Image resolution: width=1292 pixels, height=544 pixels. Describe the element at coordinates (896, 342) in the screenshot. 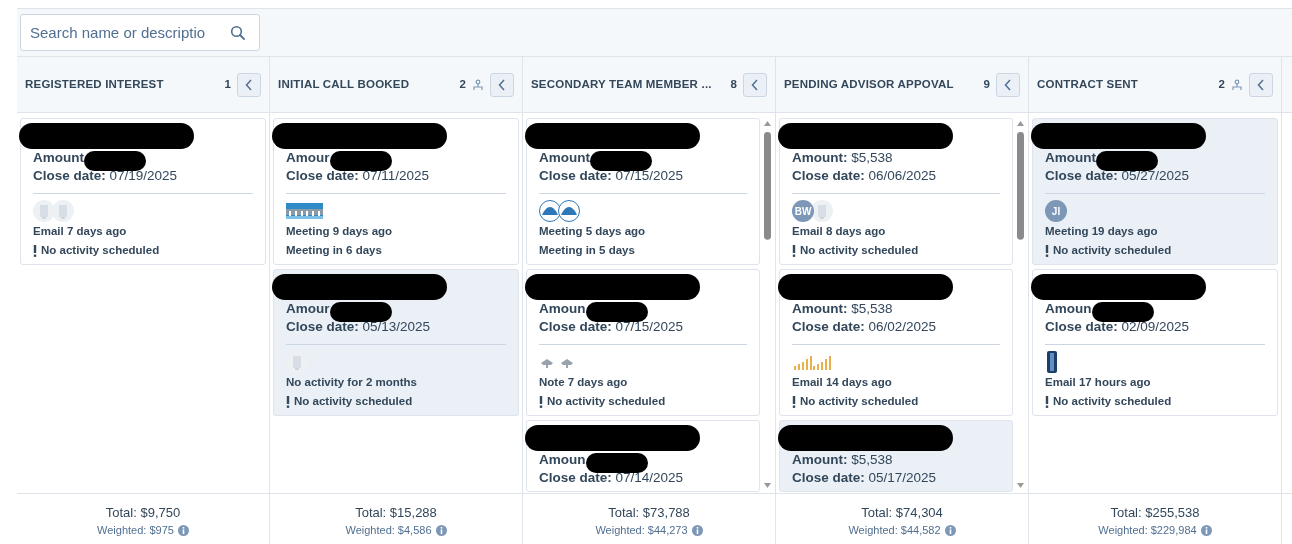

I see `deal-card: Amount: $5,538 Close date: 06/02/2025 Email 14 days ago No activity scheduled` at that location.